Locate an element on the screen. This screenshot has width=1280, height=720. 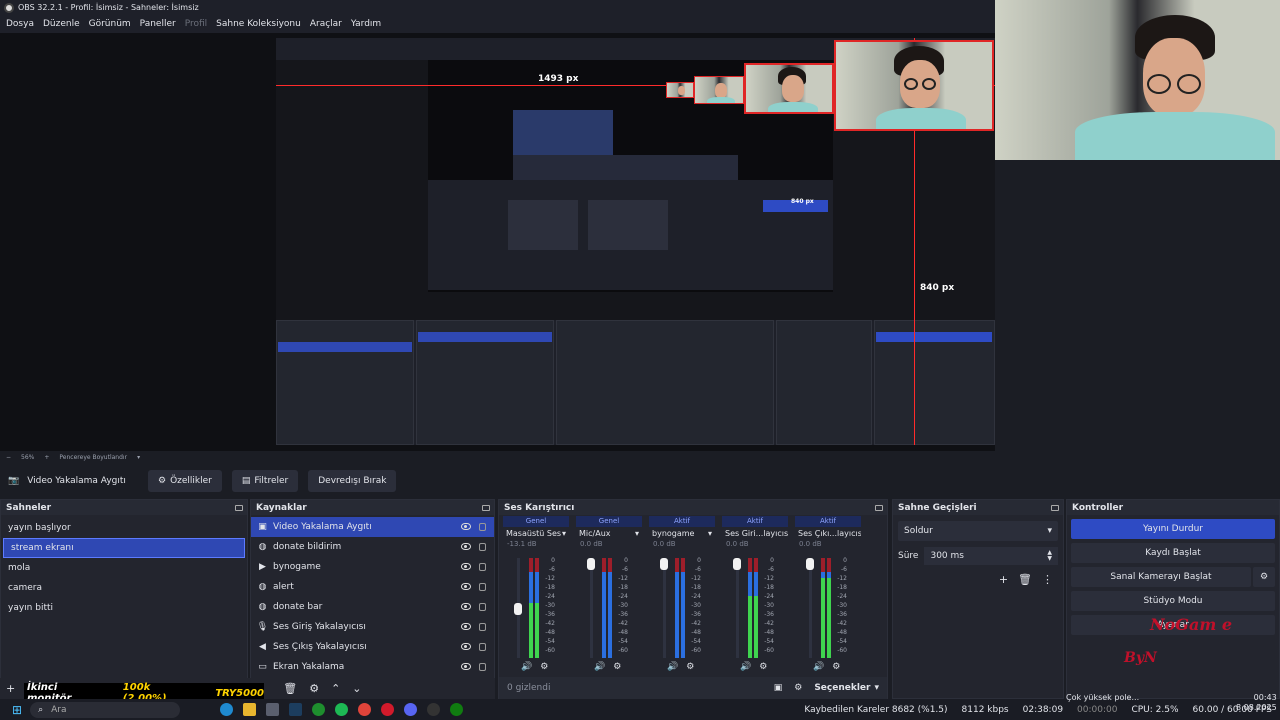
store-icon is located at coordinates (273, 709).